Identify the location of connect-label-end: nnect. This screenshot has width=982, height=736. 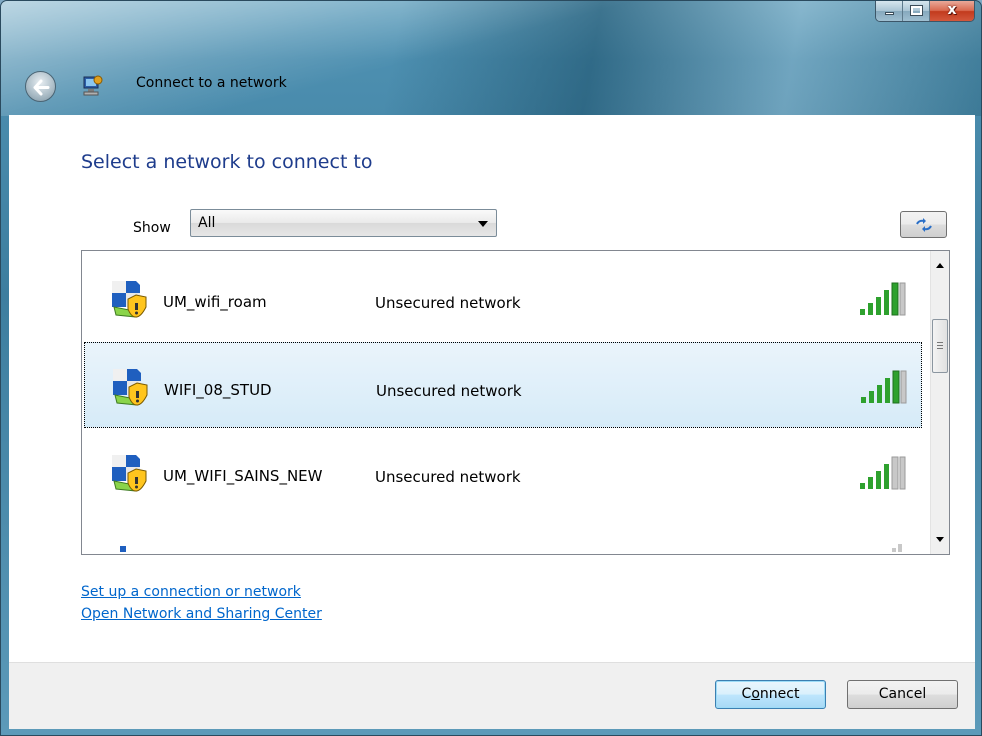
(779, 694).